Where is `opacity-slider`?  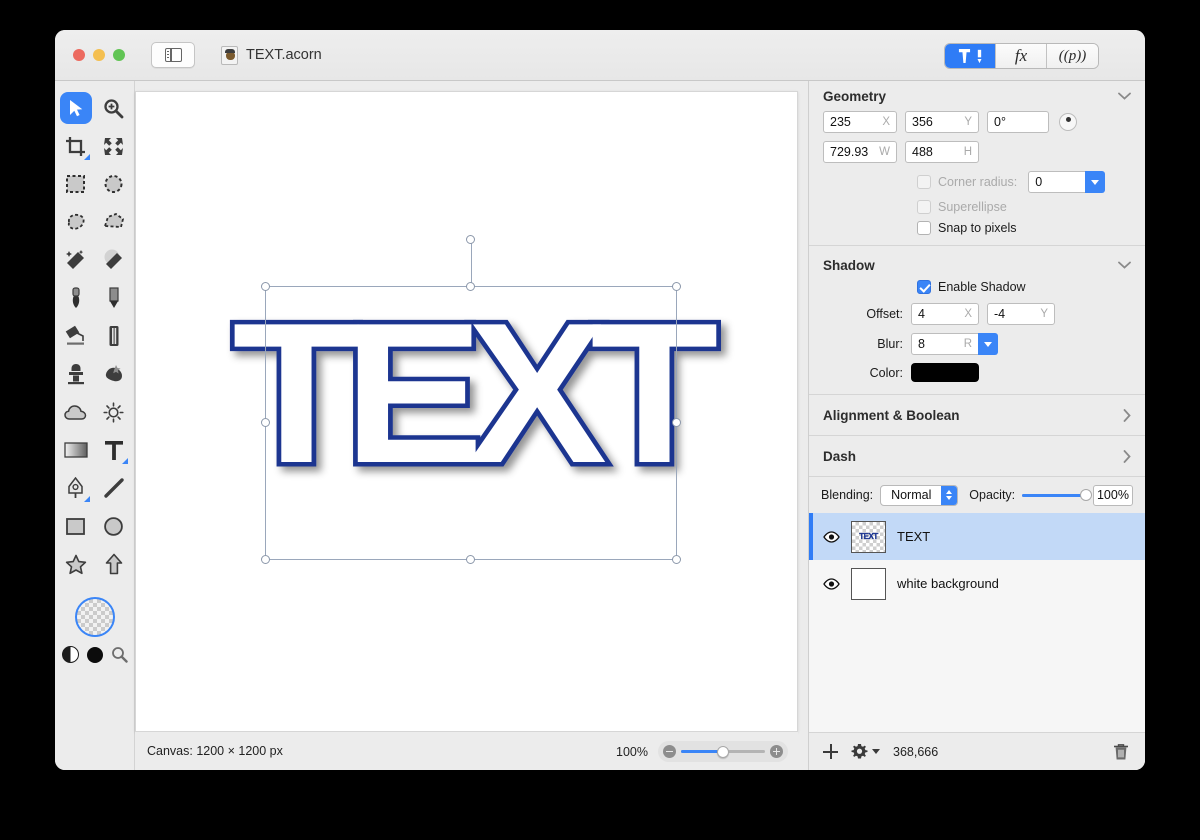 opacity-slider is located at coordinates (1057, 495).